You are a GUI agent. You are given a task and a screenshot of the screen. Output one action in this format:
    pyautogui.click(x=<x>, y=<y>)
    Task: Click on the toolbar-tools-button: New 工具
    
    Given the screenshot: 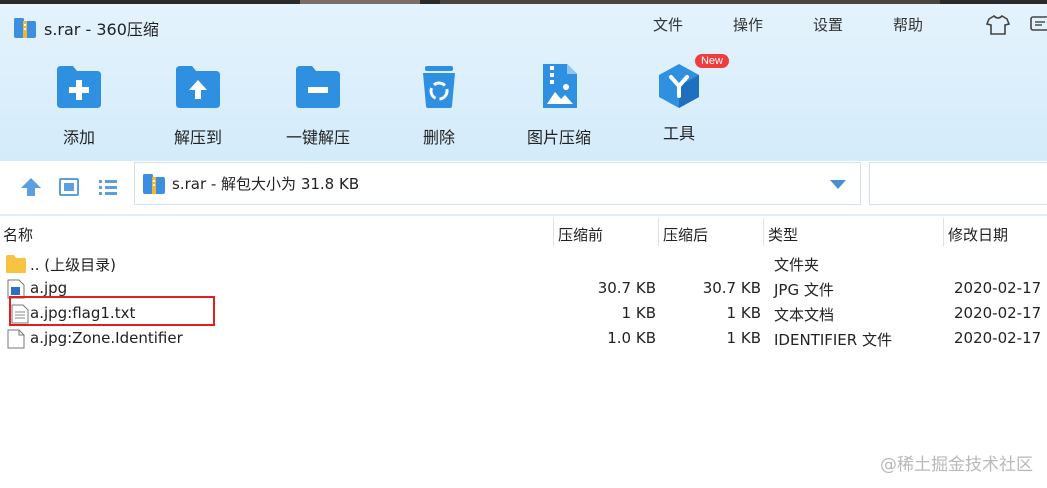 What is the action you would take?
    pyautogui.click(x=679, y=99)
    